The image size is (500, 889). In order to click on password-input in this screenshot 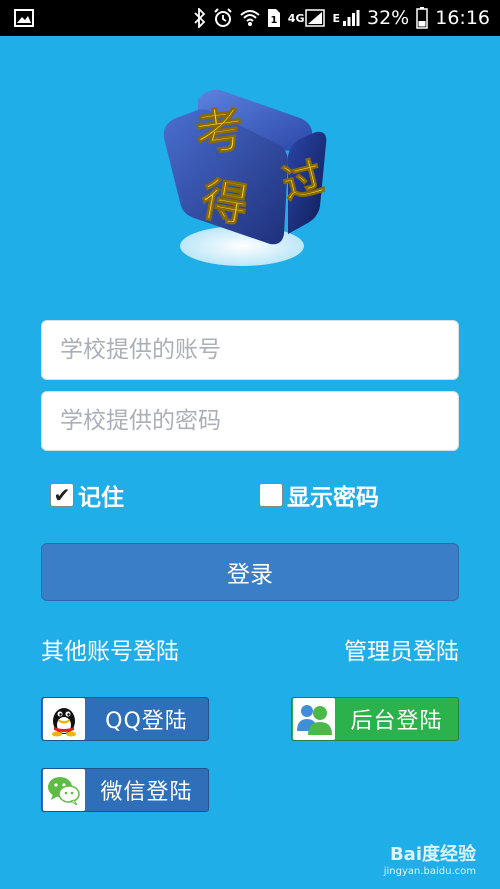, I will do `click(250, 421)`.